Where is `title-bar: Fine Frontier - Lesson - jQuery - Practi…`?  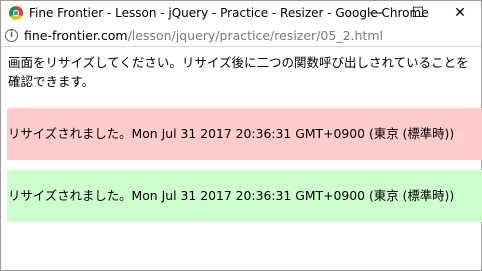 title-bar: Fine Frontier - Lesson - jQuery - Practi… is located at coordinates (241, 13).